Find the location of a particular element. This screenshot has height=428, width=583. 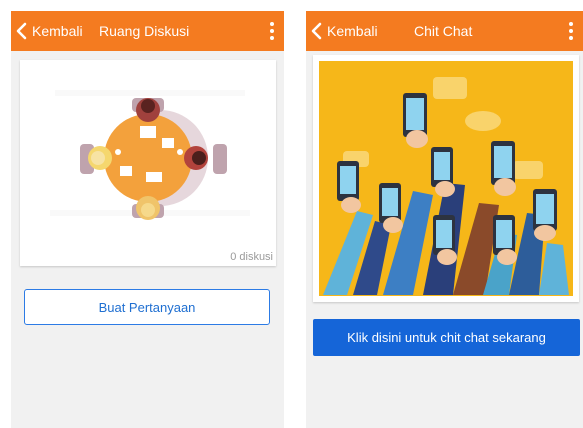

app-bar: Kembali Ruang Diskusi is located at coordinates (147, 31).